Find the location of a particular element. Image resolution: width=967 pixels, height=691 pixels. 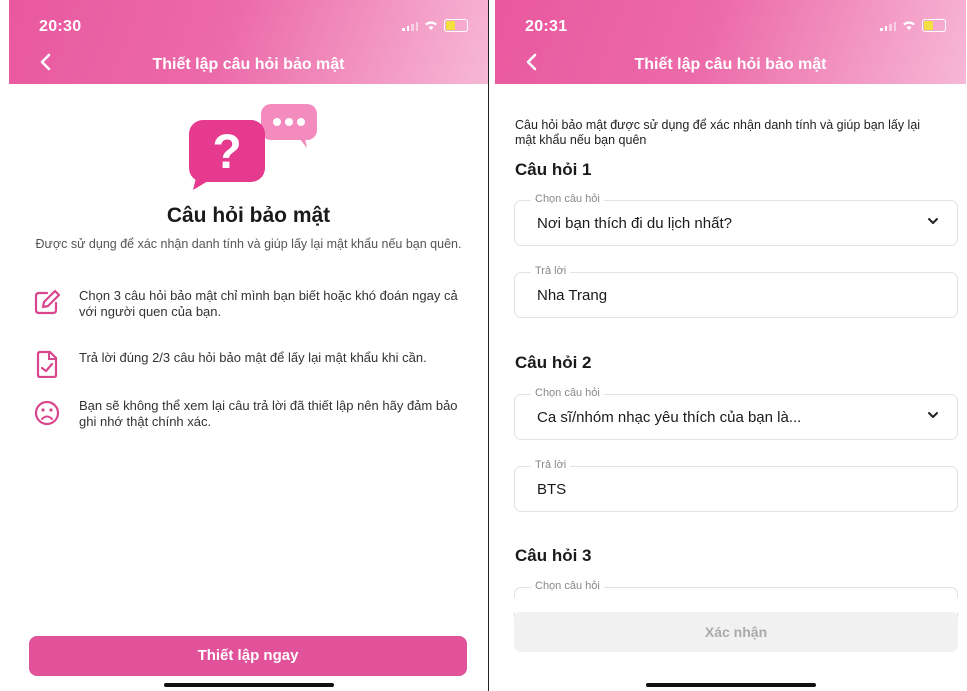

question-1-title: Câu hỏi 1 is located at coordinates (553, 169).